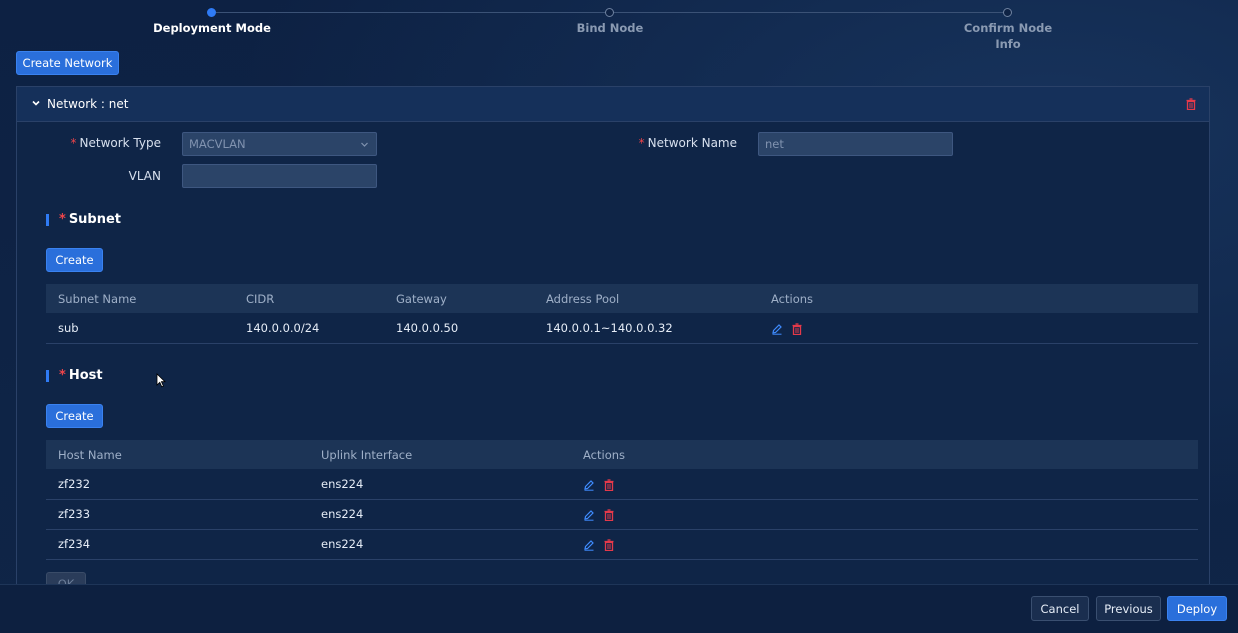 Image resolution: width=1238 pixels, height=633 pixels. Describe the element at coordinates (68, 328) in the screenshot. I see `subnet-name-cell: sub` at that location.